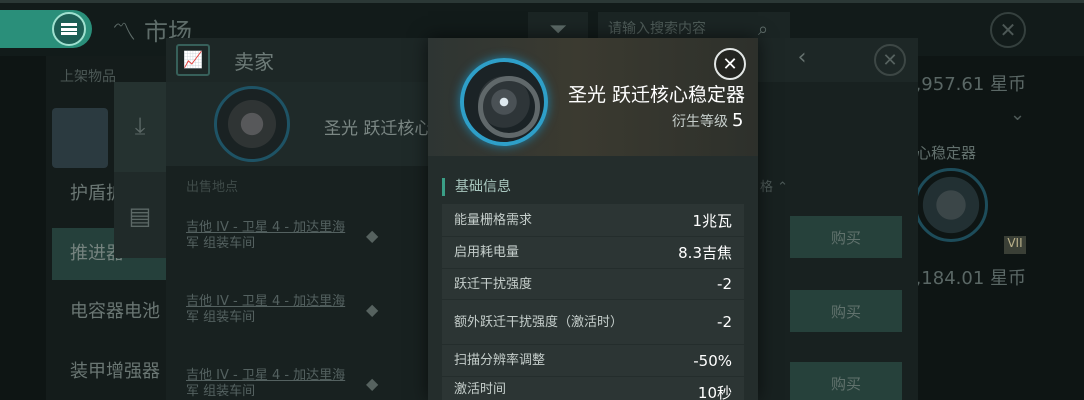 This screenshot has height=400, width=1084. Describe the element at coordinates (212, 187) in the screenshot. I see `column-header-location: 出售地点` at that location.